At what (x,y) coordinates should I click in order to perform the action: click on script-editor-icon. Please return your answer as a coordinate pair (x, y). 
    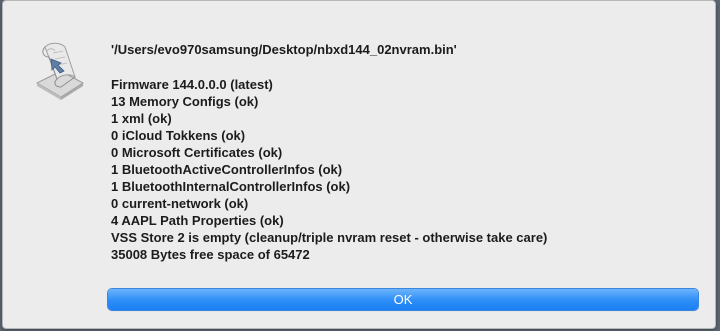
    Looking at the image, I should click on (59, 70).